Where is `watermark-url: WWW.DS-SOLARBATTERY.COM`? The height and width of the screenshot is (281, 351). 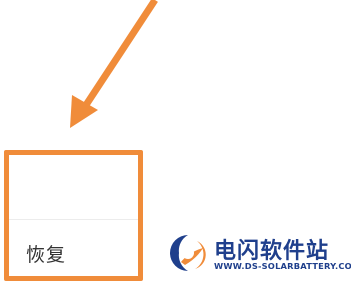
watermark-url: WWW.DS-SOLARBATTERY.COM is located at coordinates (282, 266).